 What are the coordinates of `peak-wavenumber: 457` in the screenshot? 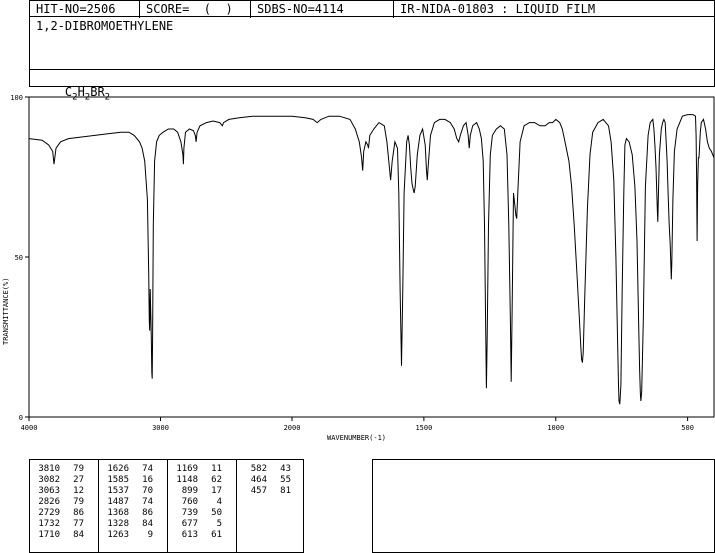 It's located at (258, 491).